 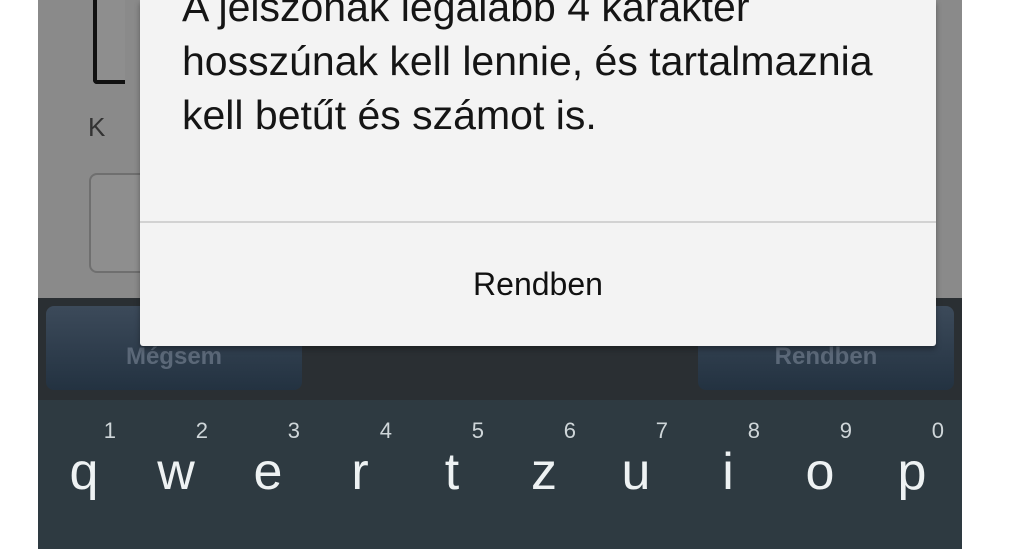 I want to click on key-label: t, so click(x=452, y=472).